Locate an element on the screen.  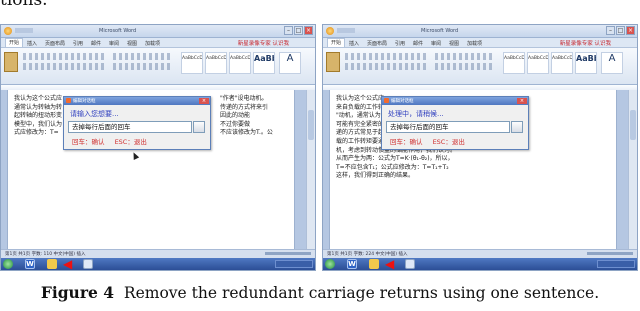
figure-label: Figure 4 is located at coordinates (77, 292).